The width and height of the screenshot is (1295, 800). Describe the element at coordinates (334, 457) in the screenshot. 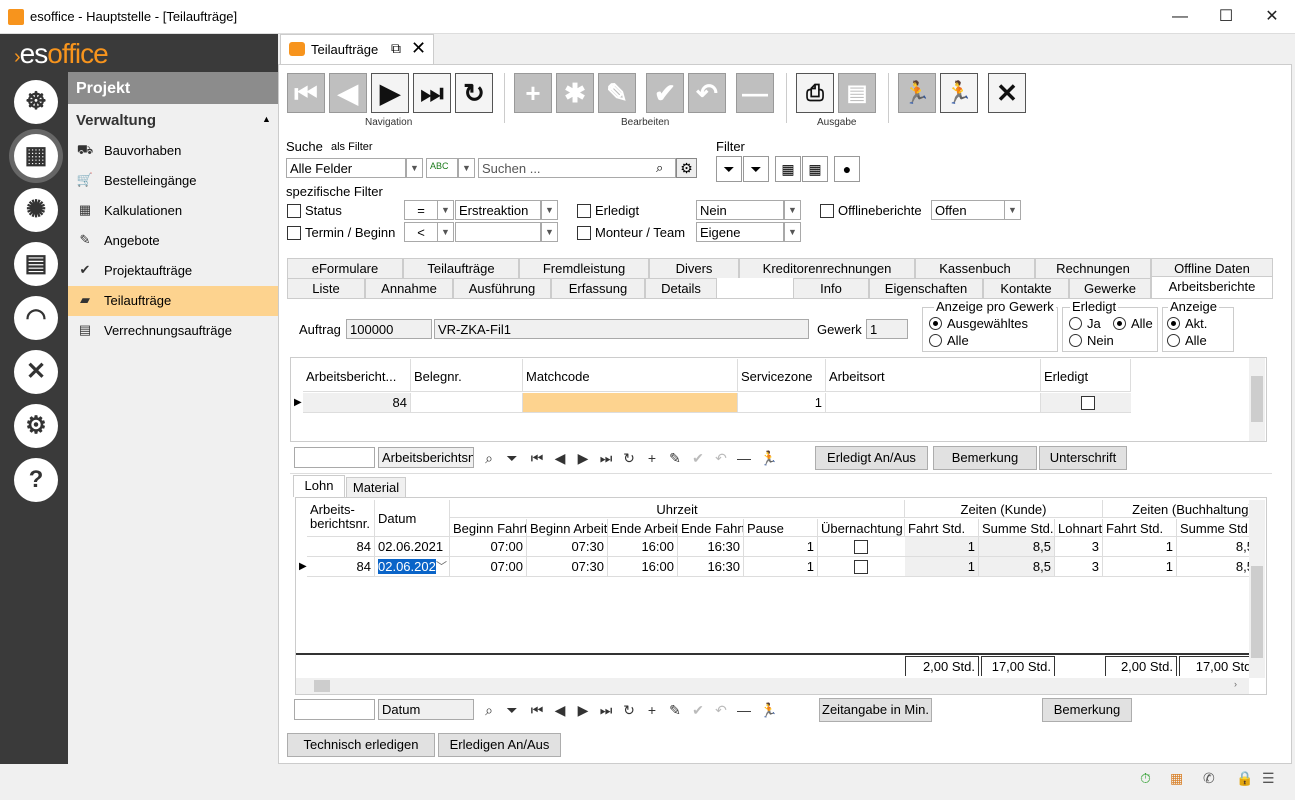

I see `grid1-search-input` at that location.